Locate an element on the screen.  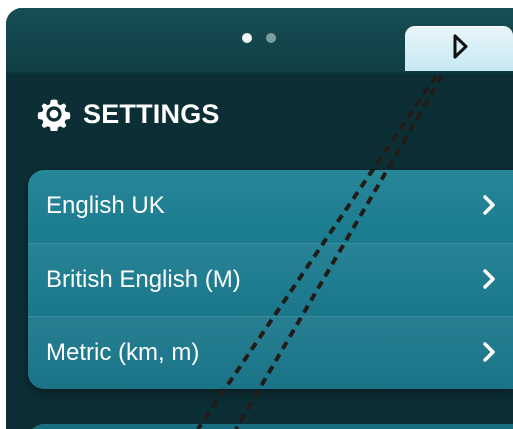
next-settings-card is located at coordinates (270, 426).